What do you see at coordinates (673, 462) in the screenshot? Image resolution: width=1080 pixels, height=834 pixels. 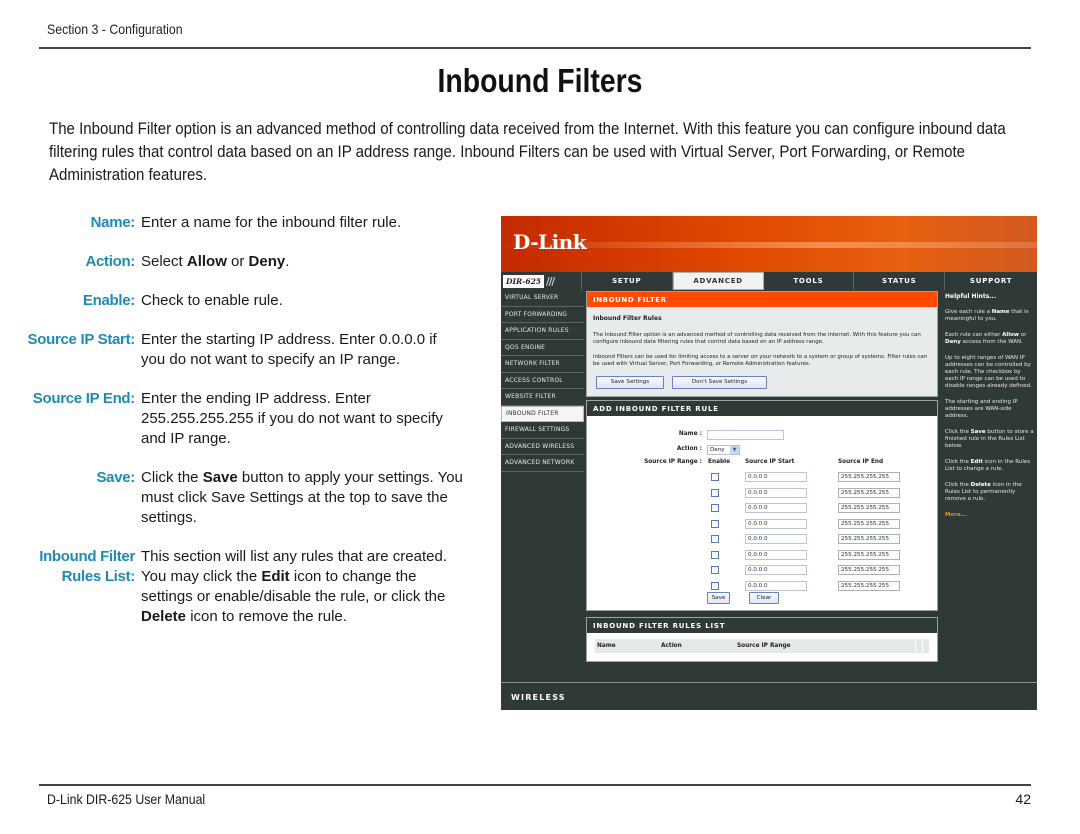 I see `source-ip-range-label: Source IP Range :` at bounding box center [673, 462].